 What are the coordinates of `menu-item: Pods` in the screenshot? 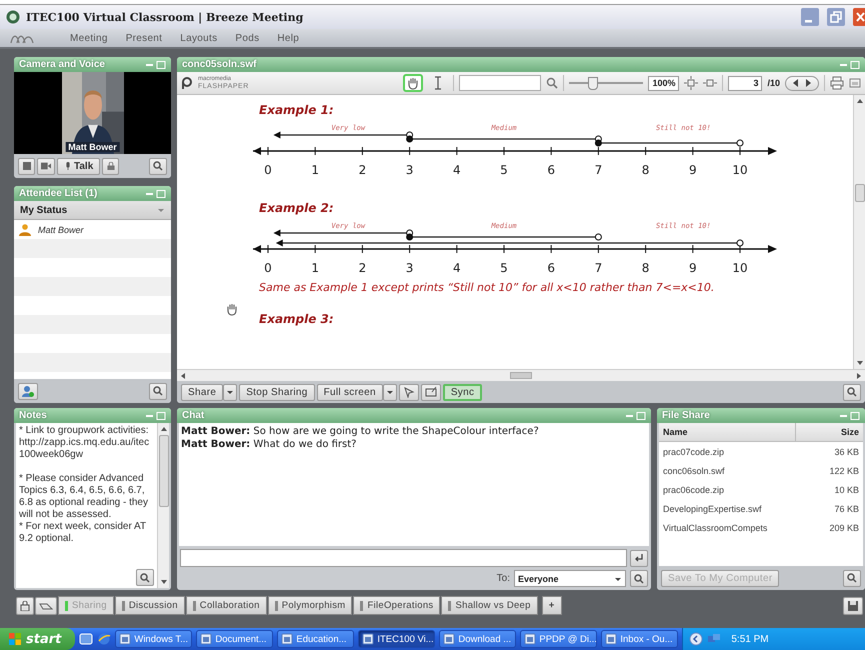 It's located at (247, 38).